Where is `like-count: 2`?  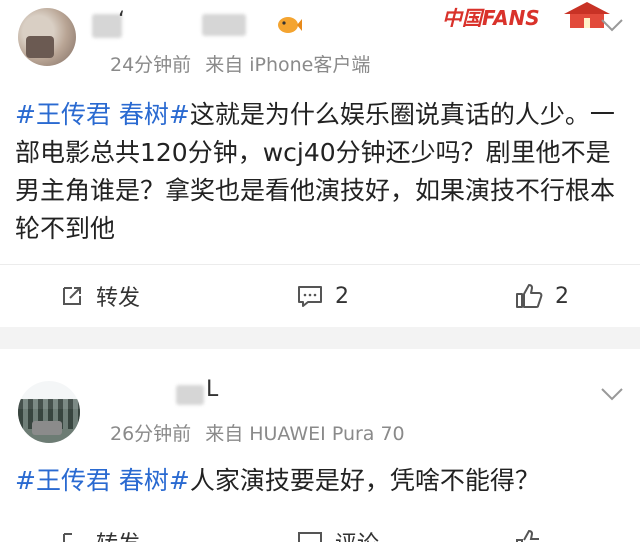 like-count: 2 is located at coordinates (562, 296).